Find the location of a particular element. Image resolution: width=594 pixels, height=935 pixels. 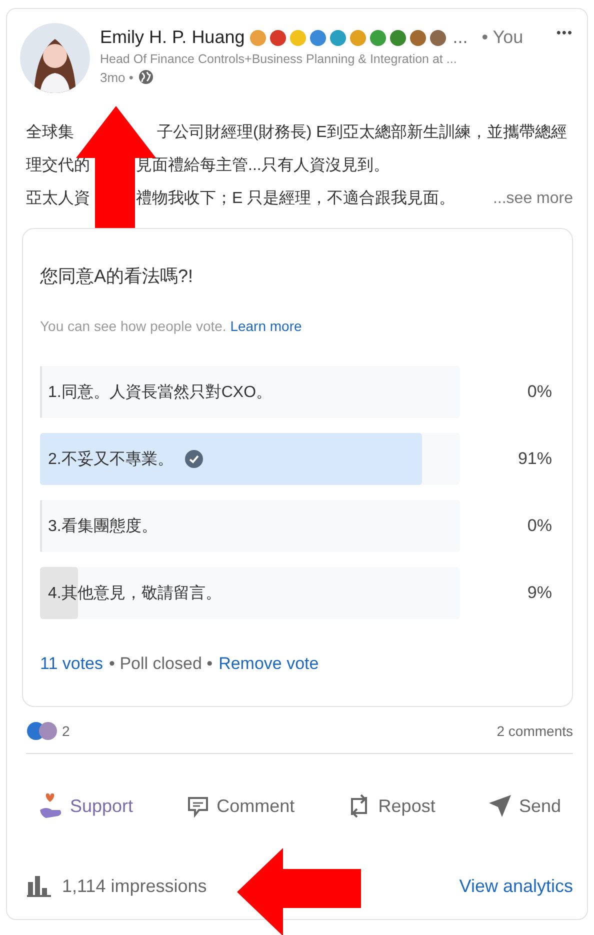

globe-icon is located at coordinates (146, 77).